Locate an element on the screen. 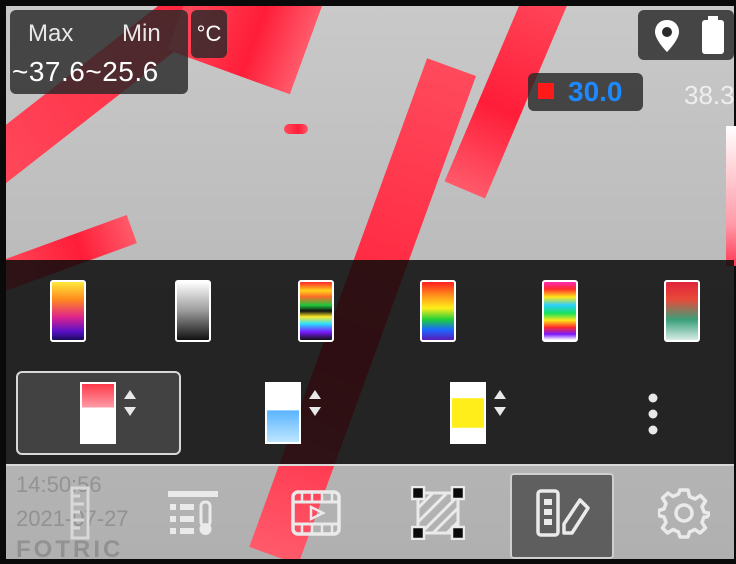  palette-edit-button is located at coordinates (562, 513).